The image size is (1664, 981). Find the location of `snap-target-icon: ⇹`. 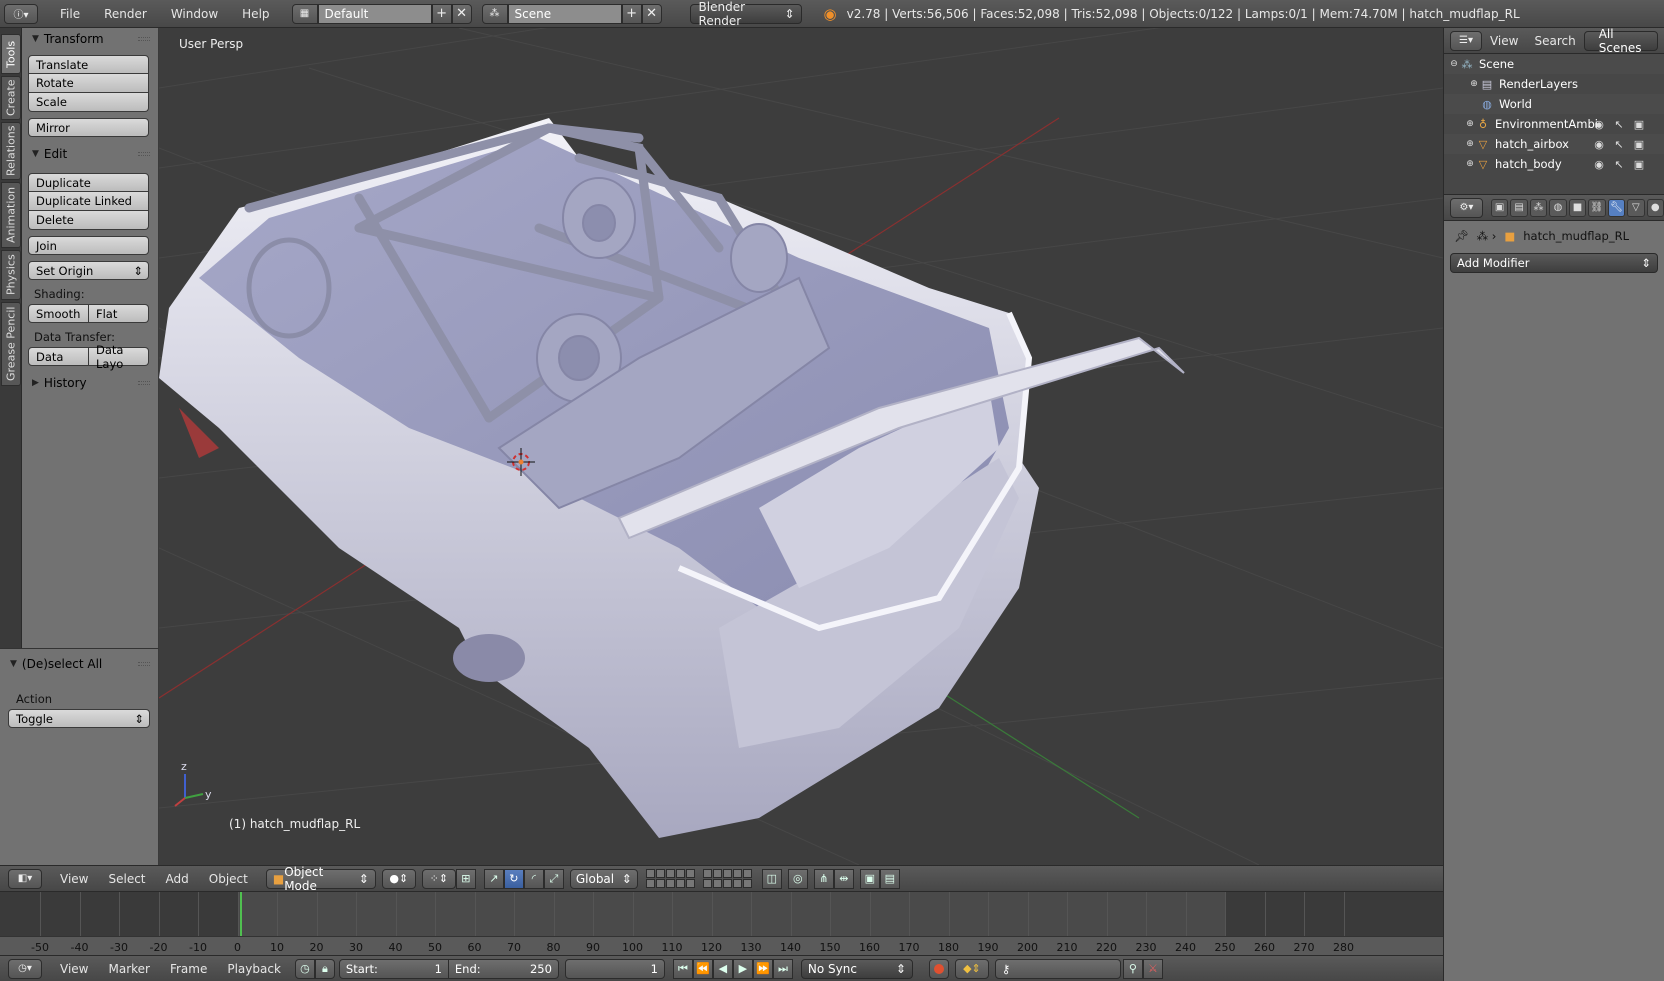

snap-target-icon: ⇹ is located at coordinates (843, 878).